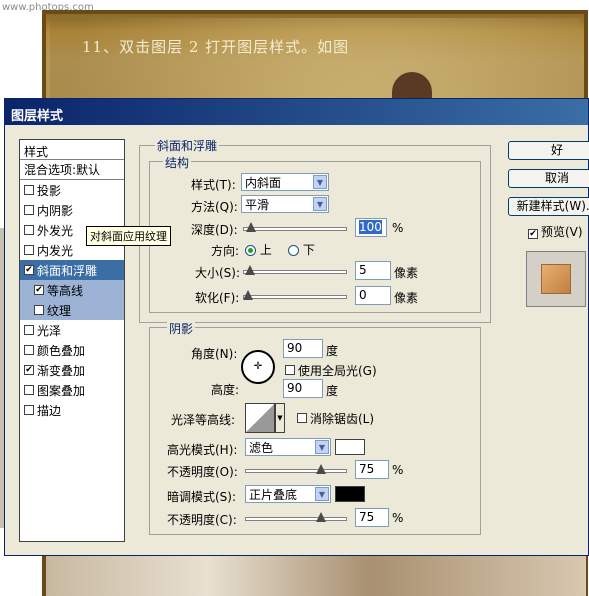 This screenshot has width=589, height=596. I want to click on technique-label: 方法(Q):, so click(214, 207).